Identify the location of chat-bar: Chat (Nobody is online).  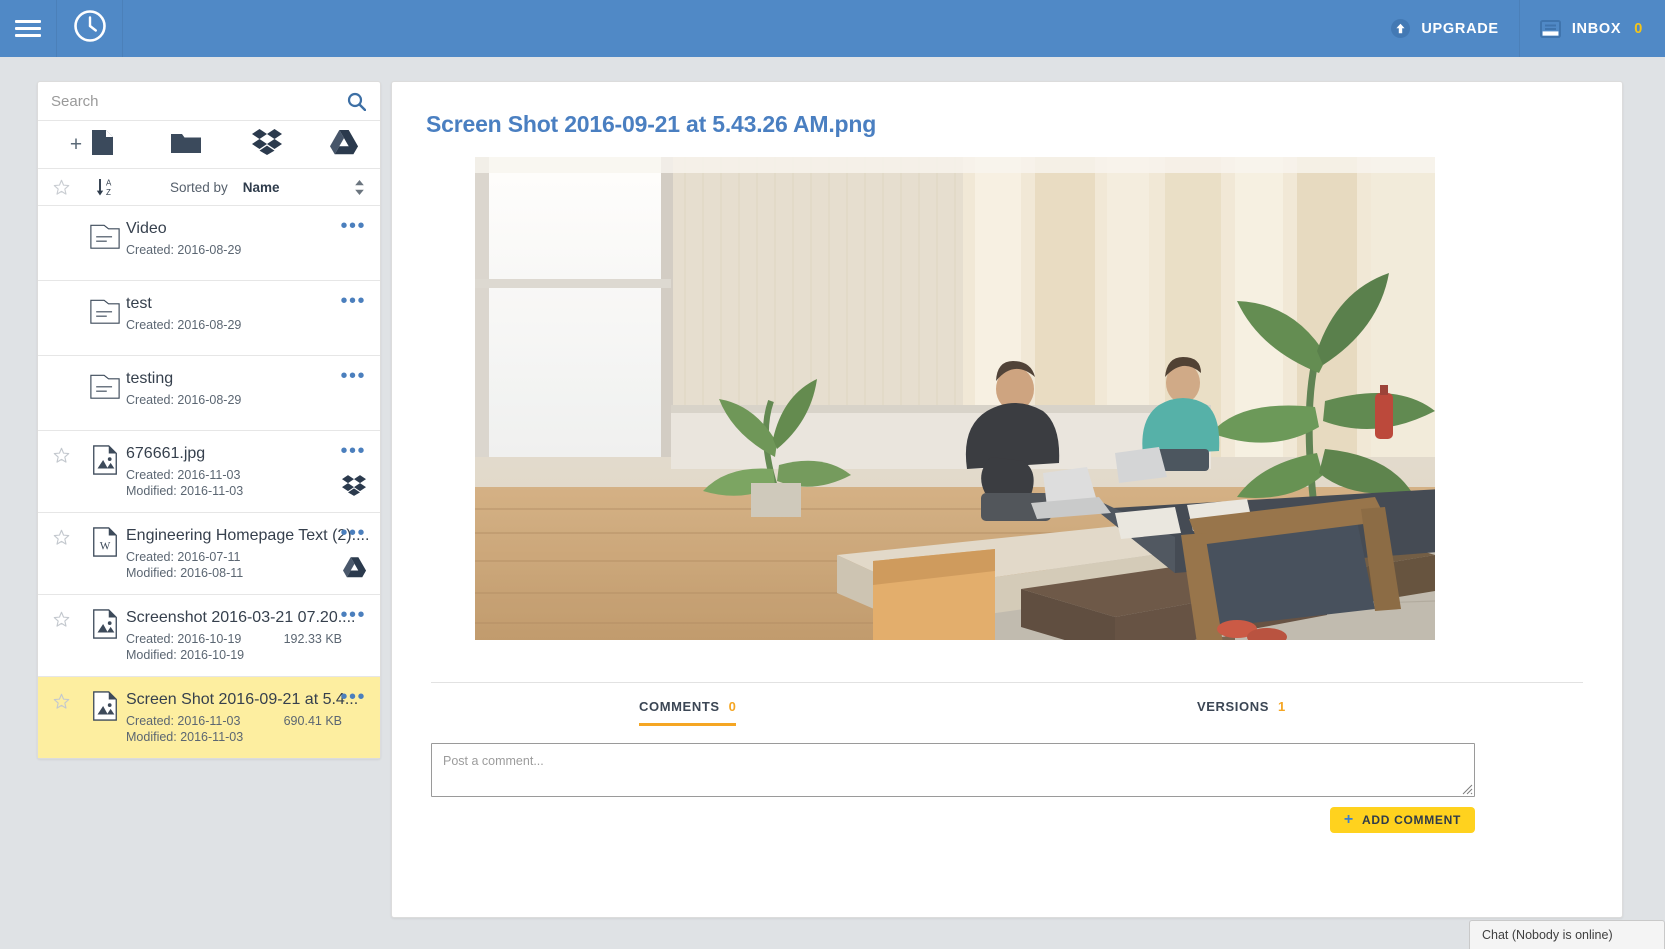
(1567, 934).